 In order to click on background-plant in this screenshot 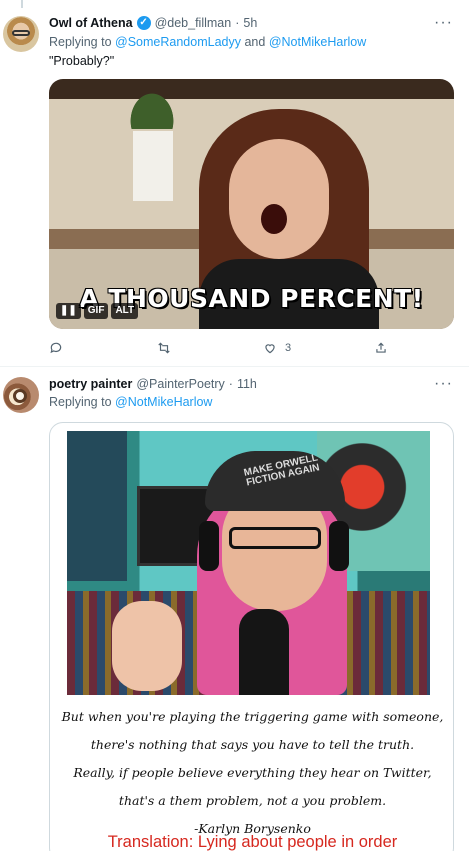, I will do `click(152, 109)`.